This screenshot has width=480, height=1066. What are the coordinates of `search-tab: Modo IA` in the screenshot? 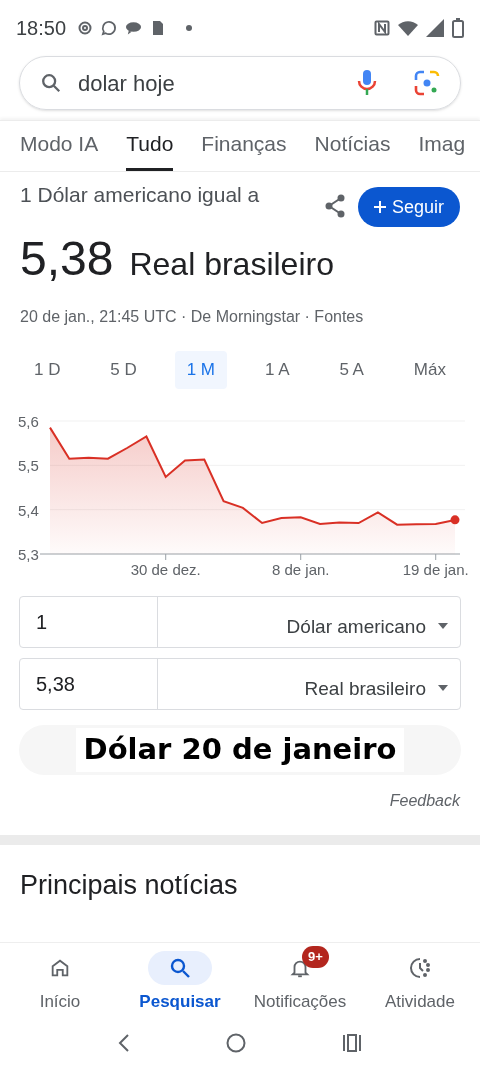 It's located at (59, 149).